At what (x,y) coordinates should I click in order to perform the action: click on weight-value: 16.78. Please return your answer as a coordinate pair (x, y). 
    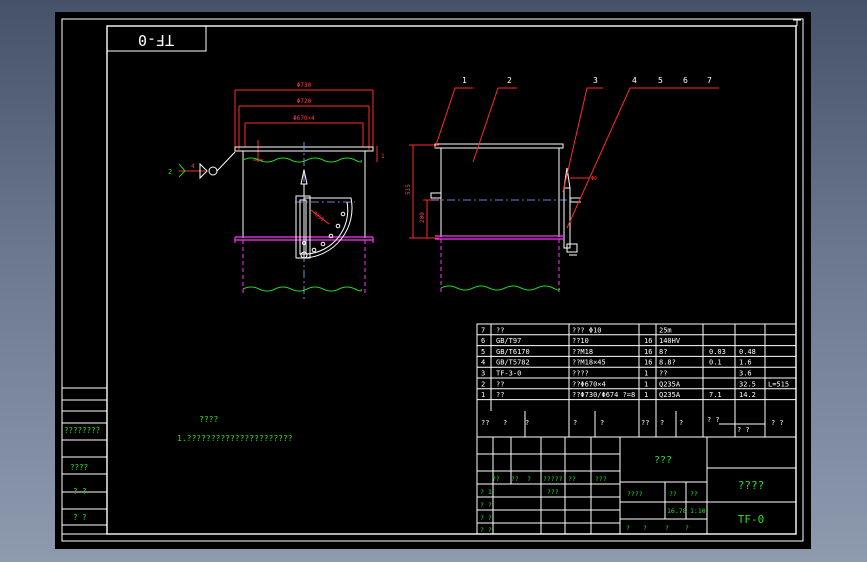
    Looking at the image, I should click on (677, 511).